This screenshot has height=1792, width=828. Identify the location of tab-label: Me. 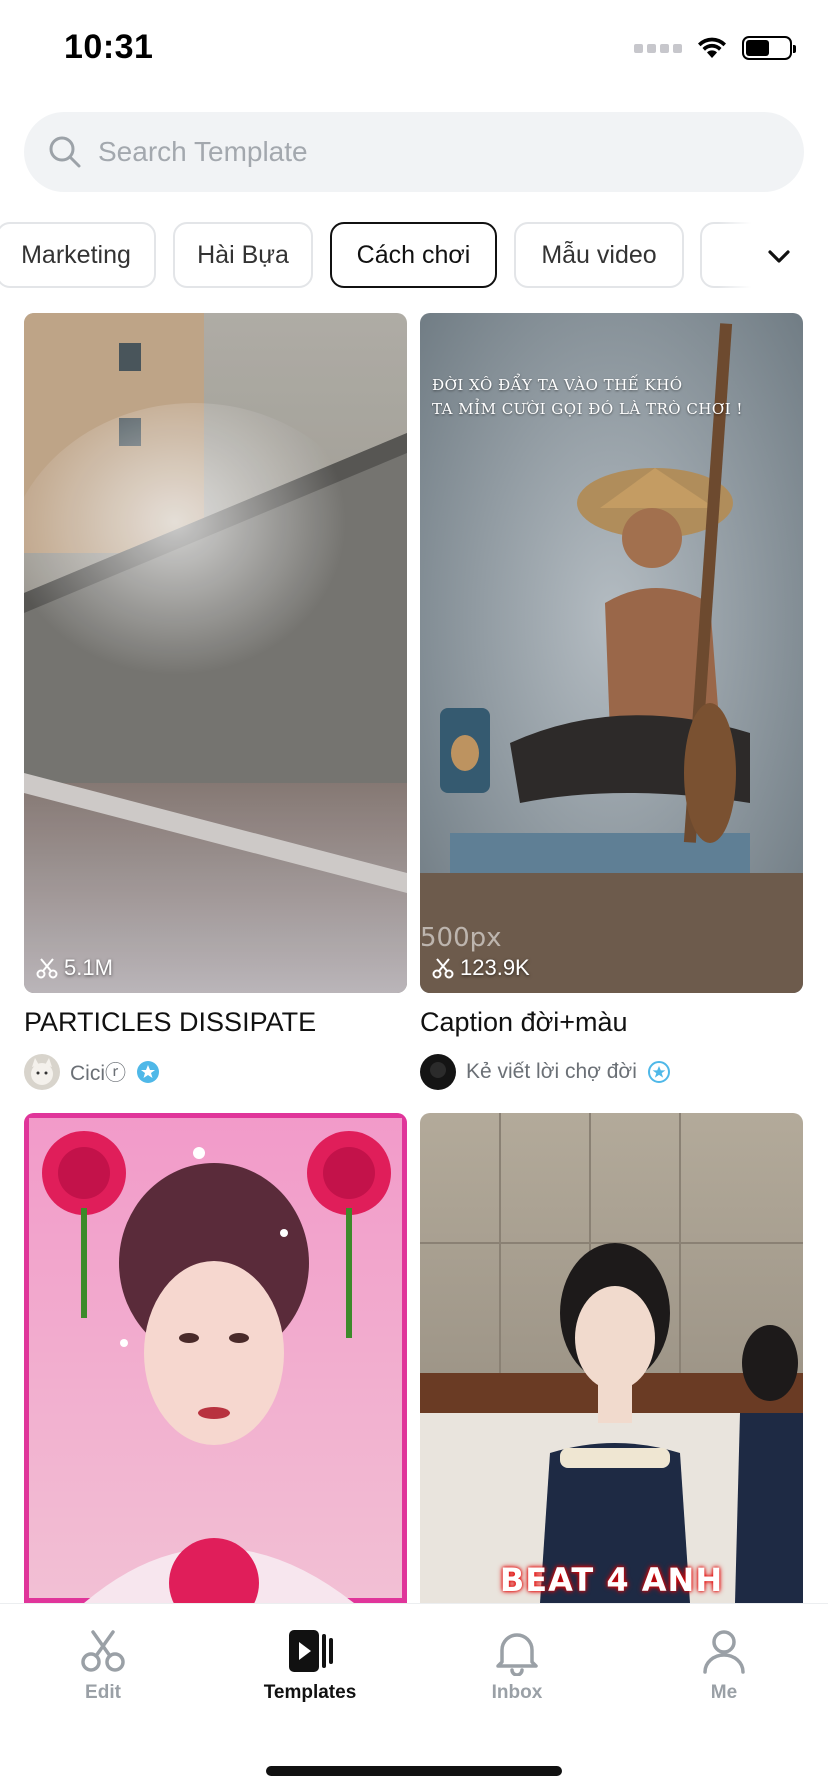
(724, 1692).